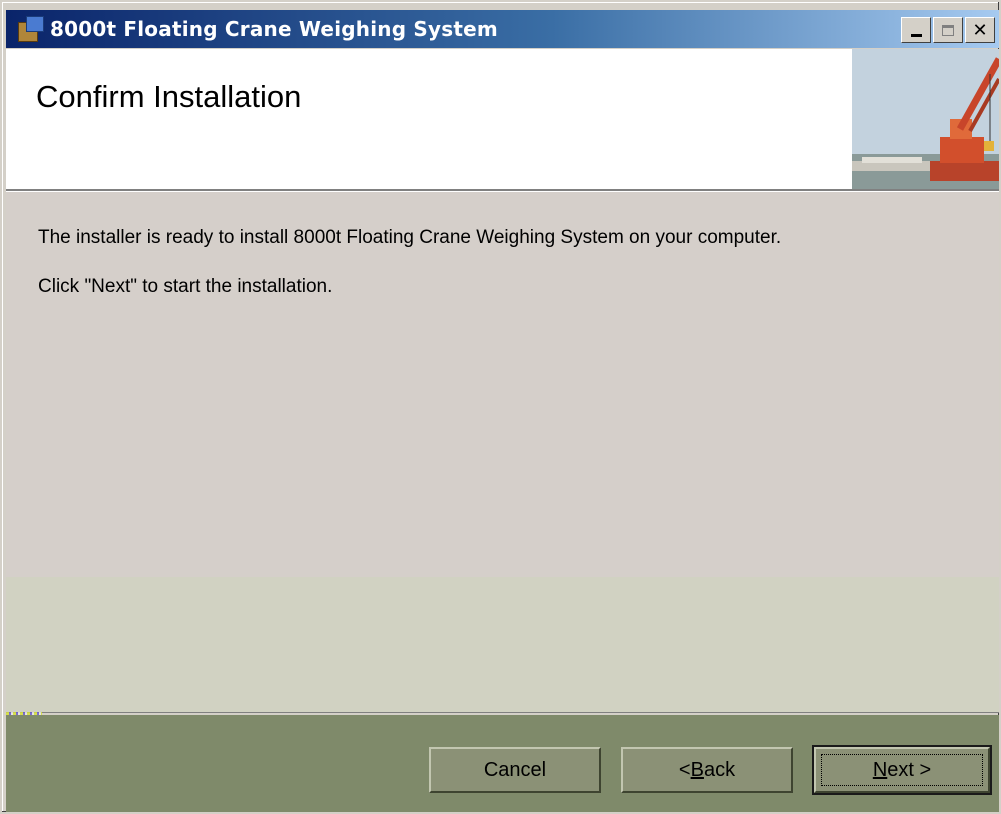 The height and width of the screenshot is (814, 1001). I want to click on focus-rectangle, so click(902, 770).